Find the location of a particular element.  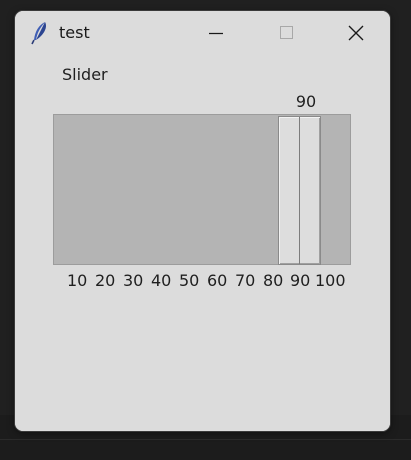

tick-label: 20 is located at coordinates (105, 280).